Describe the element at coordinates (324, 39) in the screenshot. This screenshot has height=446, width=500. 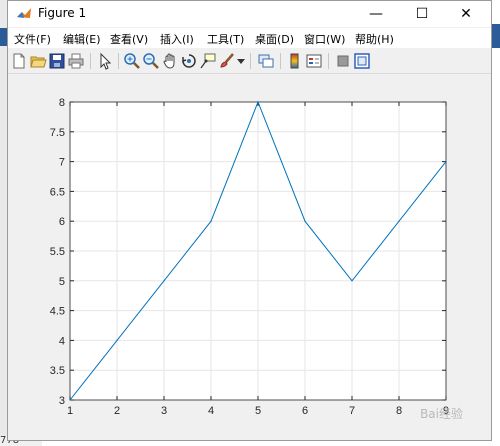
I see `menu-window: 窗口(W)` at that location.